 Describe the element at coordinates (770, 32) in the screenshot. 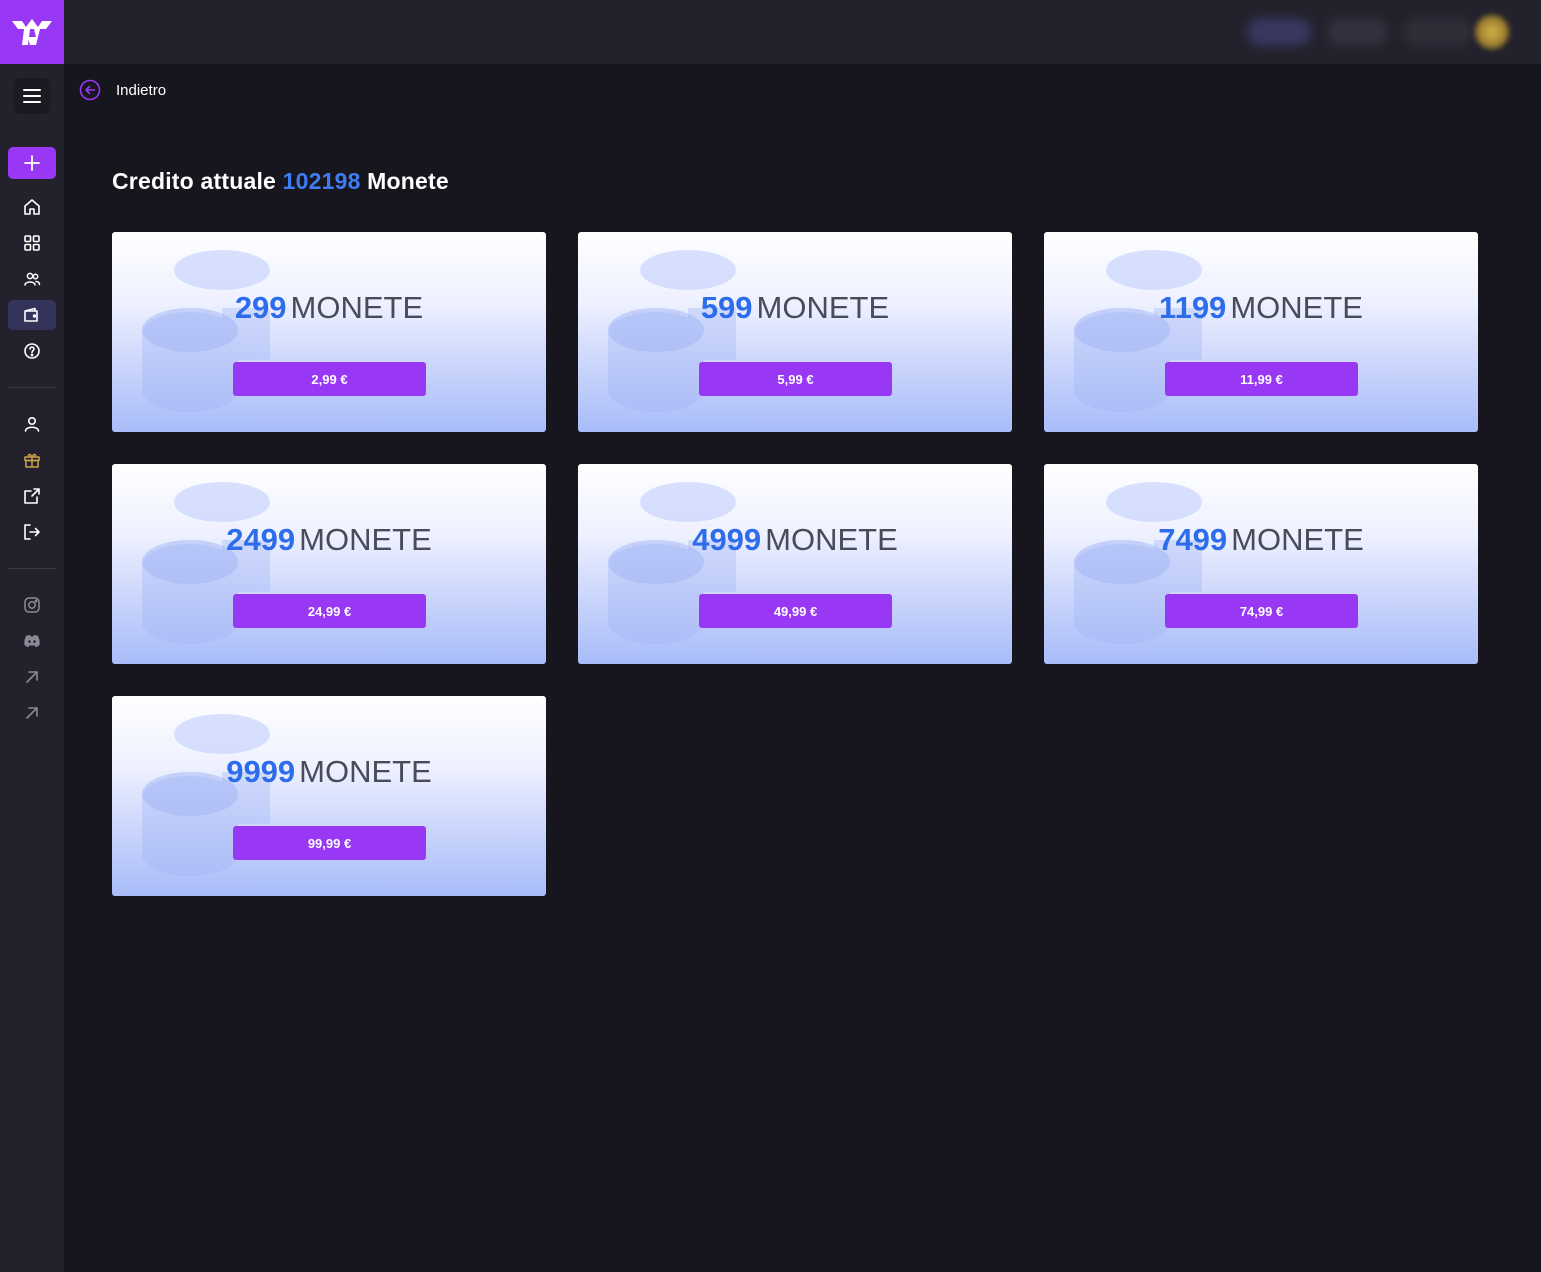

I see `top-bar` at that location.